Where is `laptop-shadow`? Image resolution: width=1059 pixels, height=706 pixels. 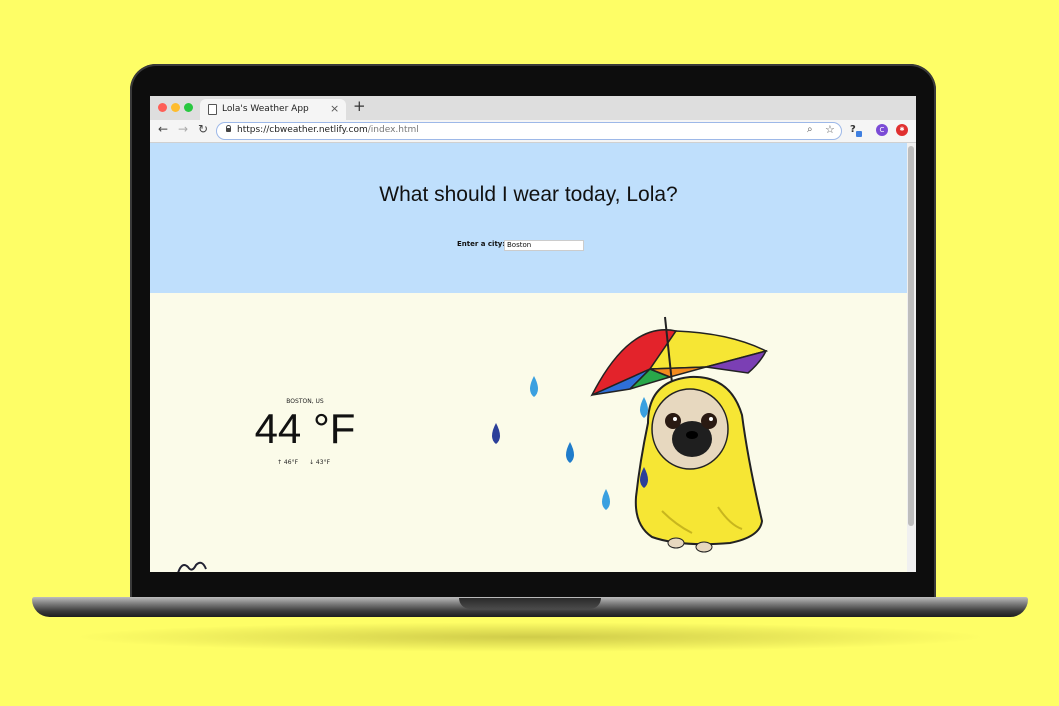
laptop-shadow is located at coordinates (530, 637).